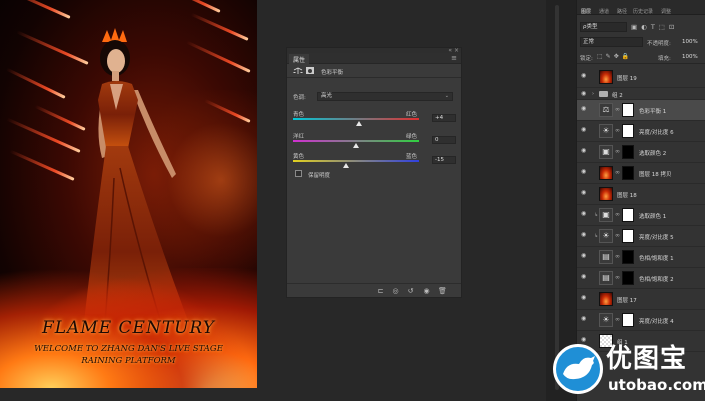 Image resolution: width=705 pixels, height=401 pixels. I want to click on fill-input: 100%, so click(690, 57).